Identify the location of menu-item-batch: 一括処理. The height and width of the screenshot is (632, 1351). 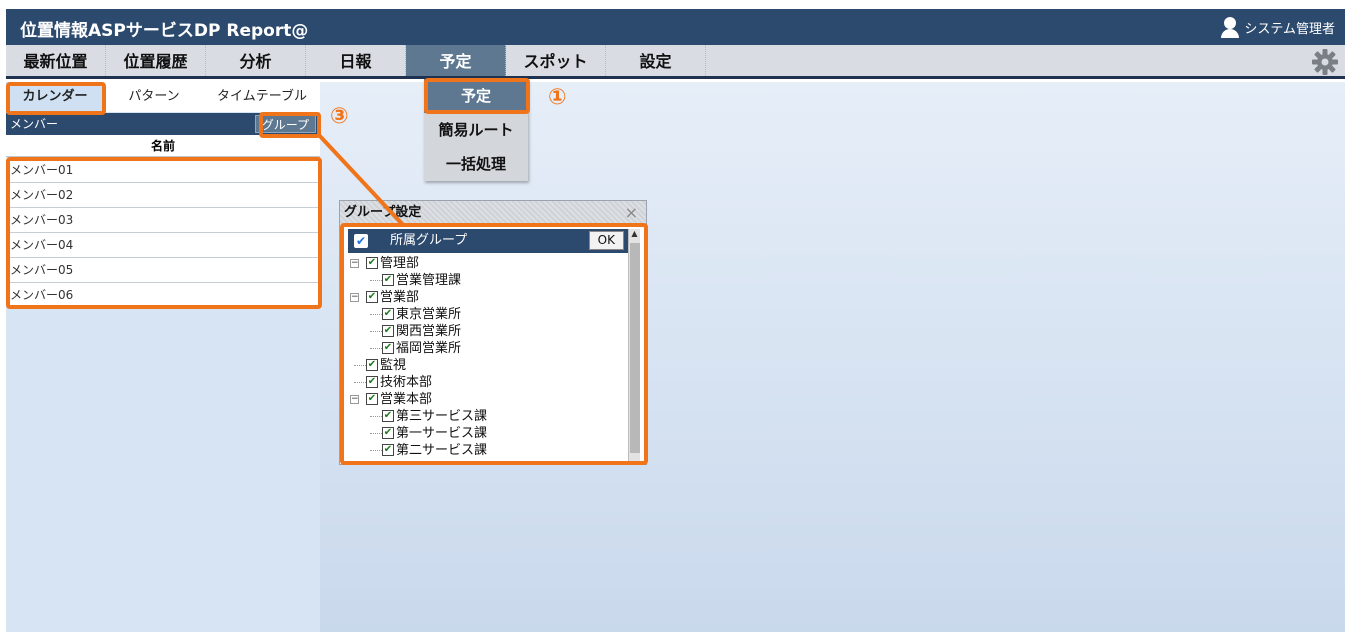
(476, 164).